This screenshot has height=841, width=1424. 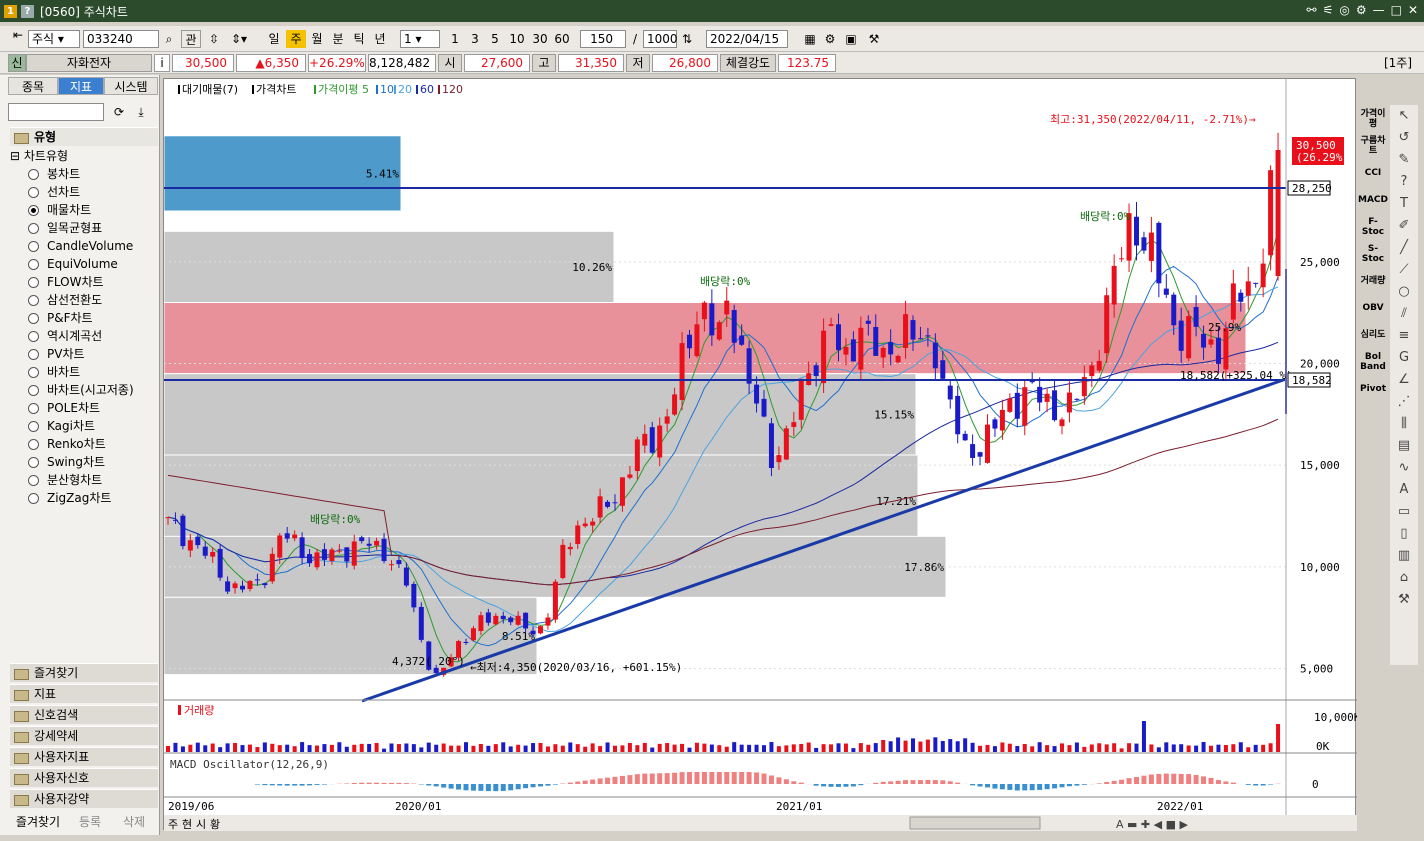 What do you see at coordinates (603, 39) in the screenshot?
I see `count-input: 150` at bounding box center [603, 39].